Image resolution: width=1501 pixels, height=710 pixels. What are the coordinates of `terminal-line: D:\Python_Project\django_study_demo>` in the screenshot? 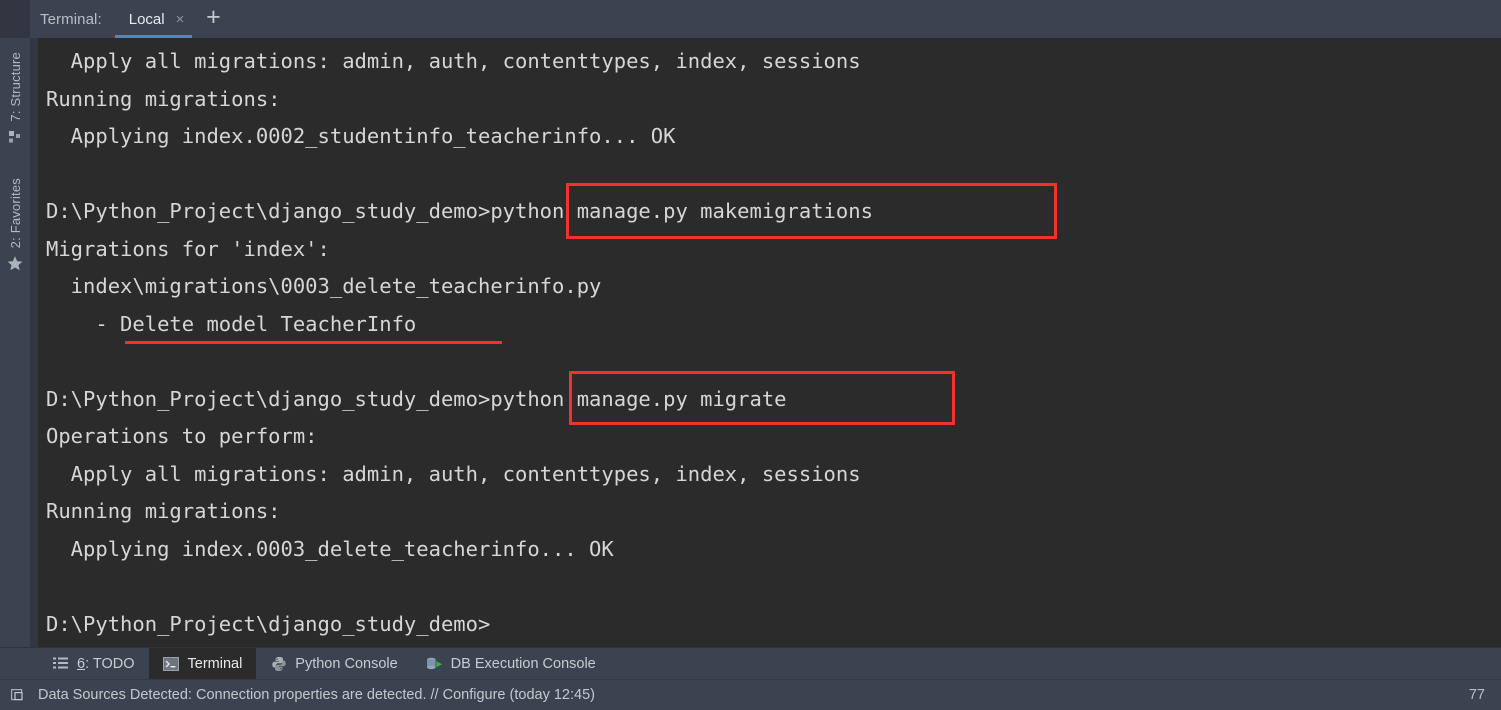 It's located at (268, 623).